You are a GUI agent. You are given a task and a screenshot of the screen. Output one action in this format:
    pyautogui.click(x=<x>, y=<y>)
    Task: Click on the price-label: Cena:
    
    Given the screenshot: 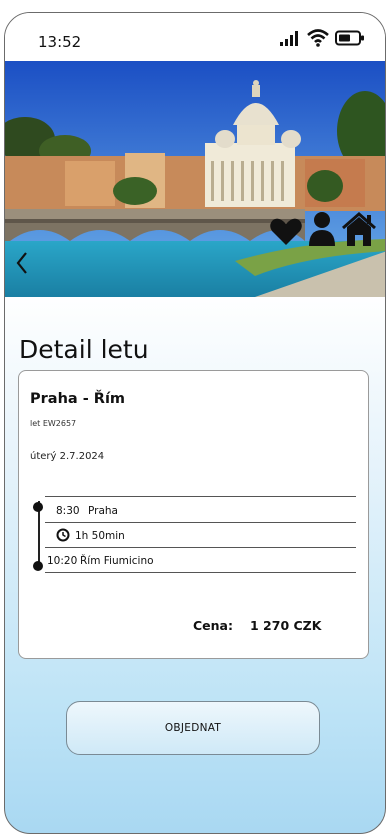 What is the action you would take?
    pyautogui.click(x=213, y=625)
    